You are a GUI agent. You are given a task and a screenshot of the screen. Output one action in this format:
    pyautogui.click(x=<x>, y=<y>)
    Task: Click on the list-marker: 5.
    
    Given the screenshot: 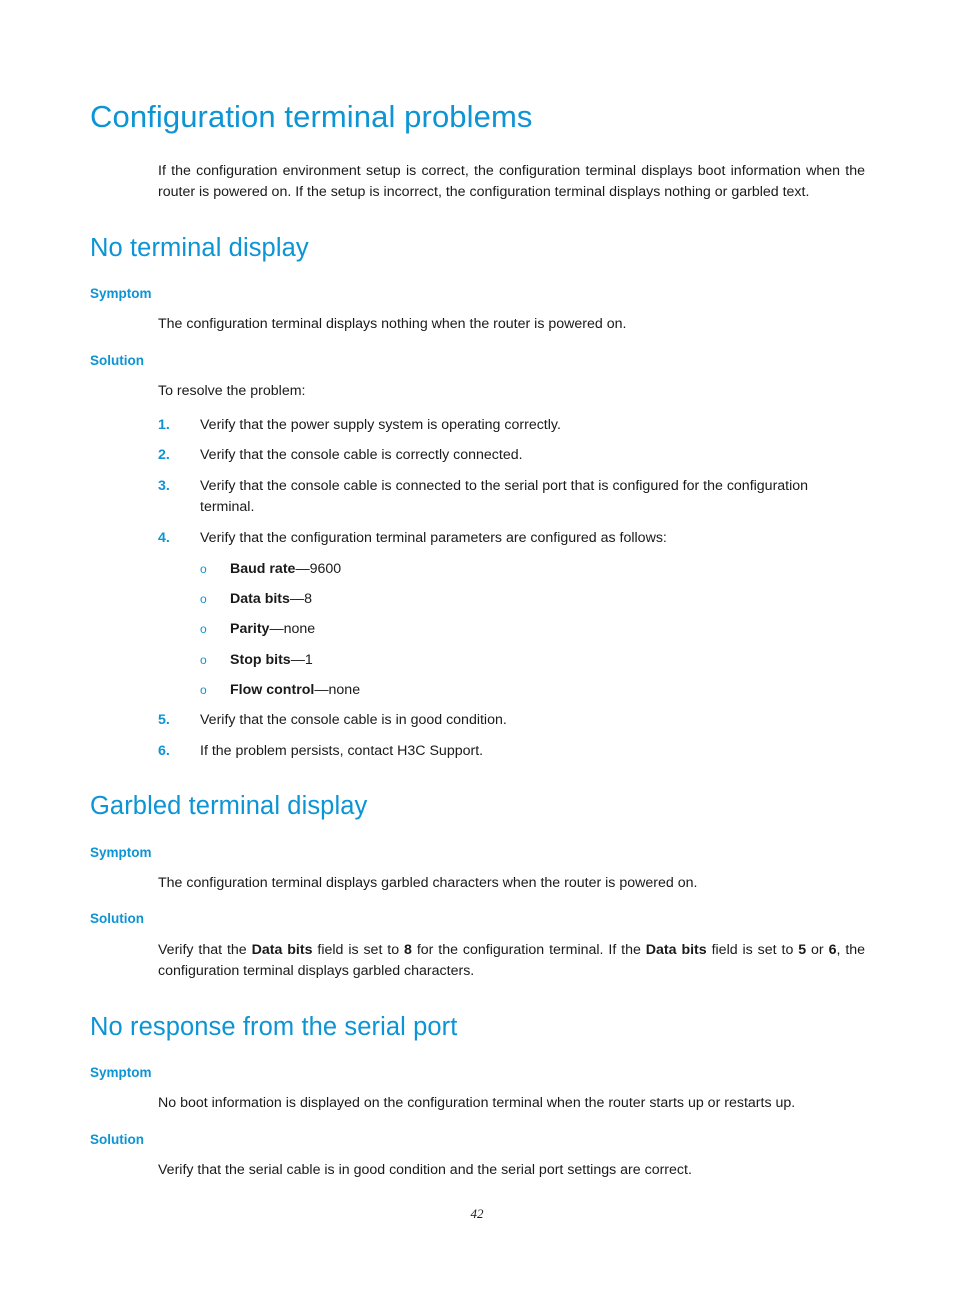 What is the action you would take?
    pyautogui.click(x=164, y=720)
    